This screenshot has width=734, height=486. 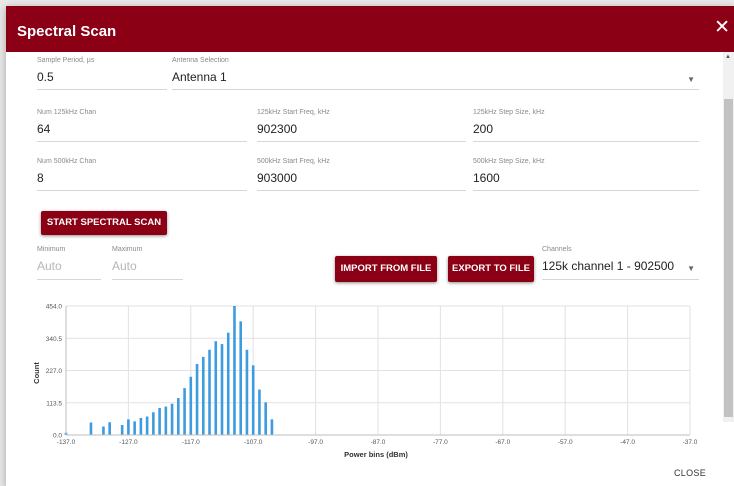 What do you see at coordinates (40, 178) in the screenshot?
I see `num-500-value: 8` at bounding box center [40, 178].